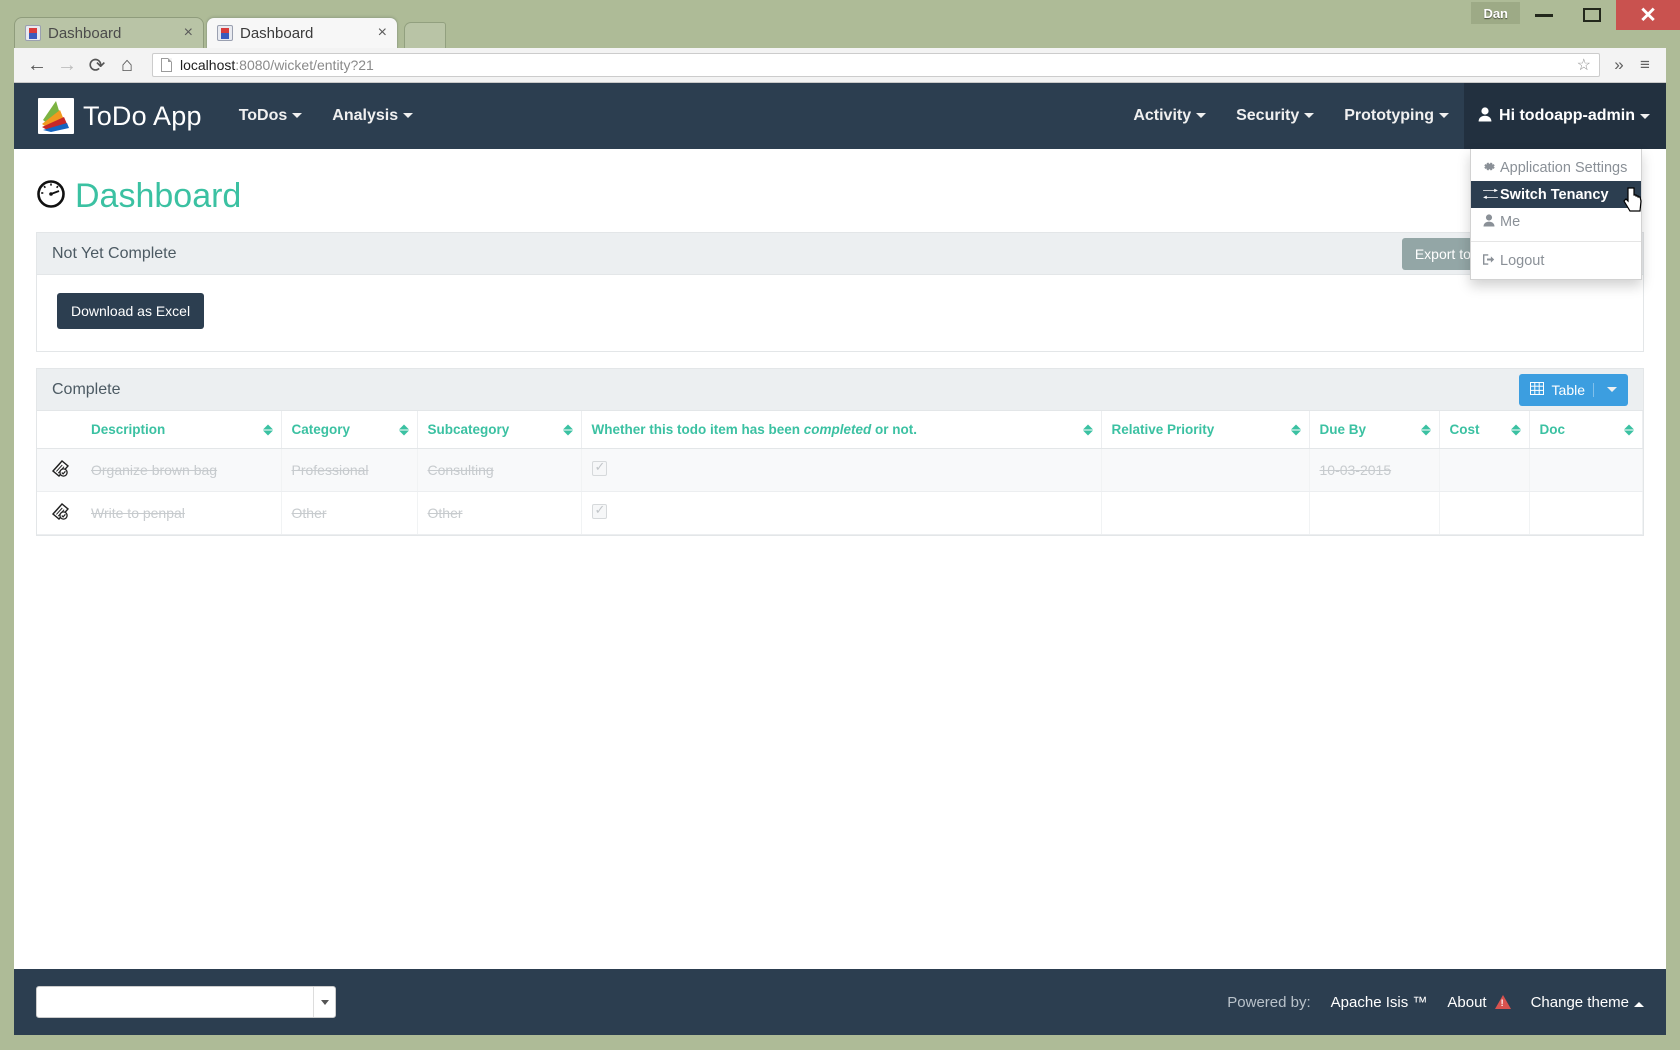 This screenshot has width=1680, height=1050. Describe the element at coordinates (1544, 15) in the screenshot. I see `minimize-button` at that location.